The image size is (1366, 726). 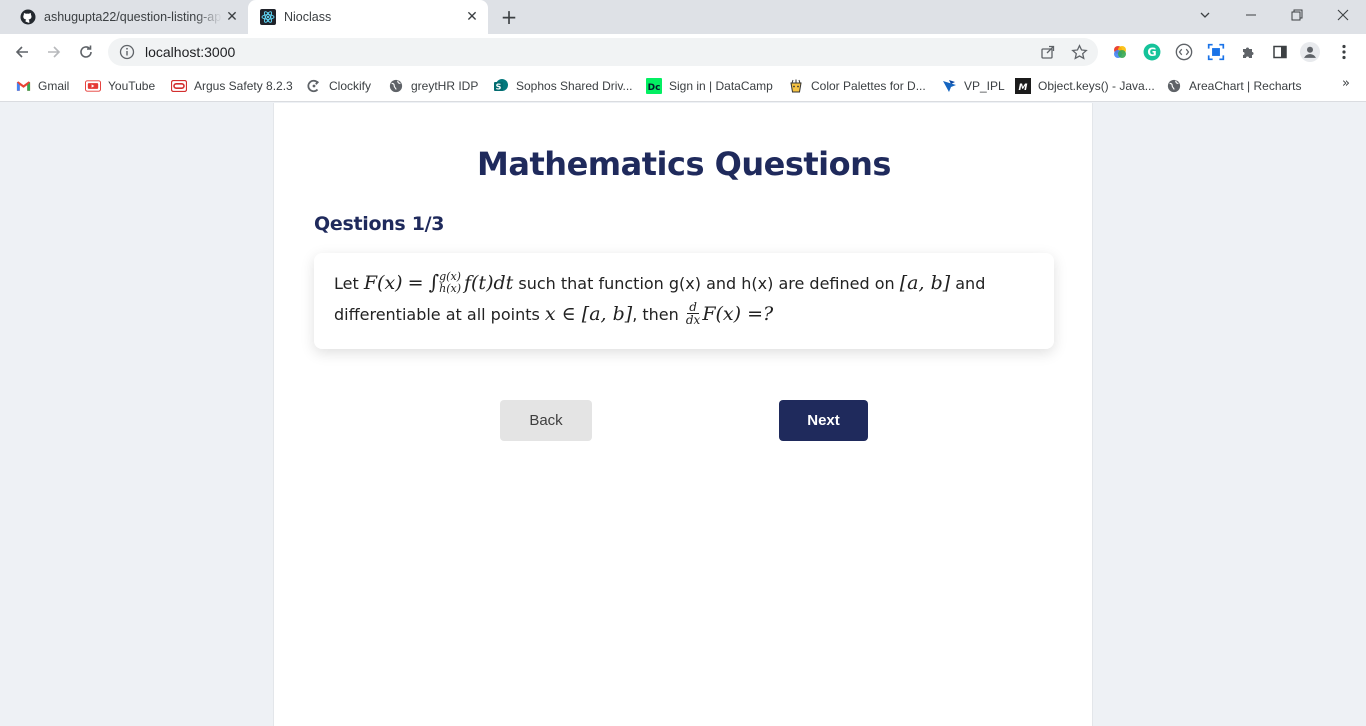 I want to click on gmail-icon, so click(x=23, y=86).